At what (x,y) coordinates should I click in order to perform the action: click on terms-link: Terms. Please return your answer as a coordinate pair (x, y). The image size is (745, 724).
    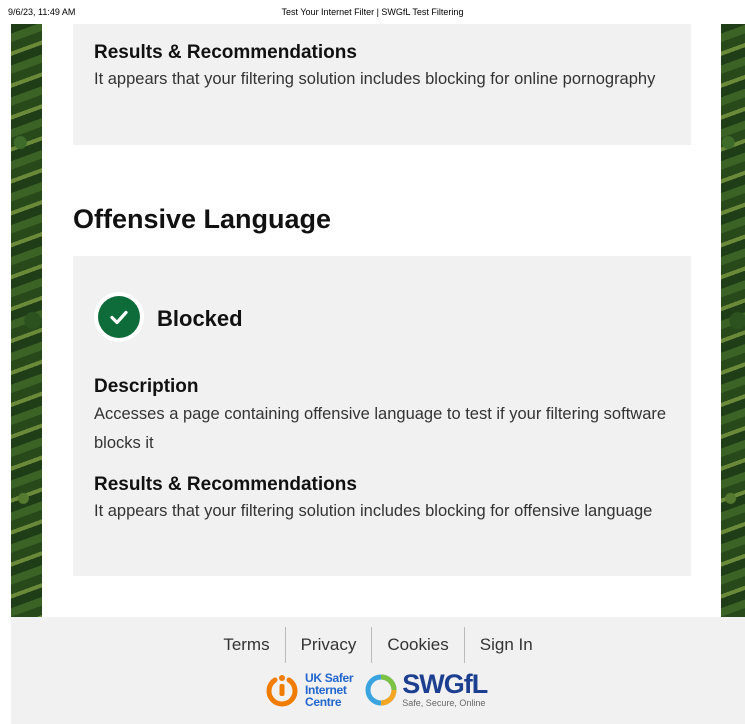
    Looking at the image, I should click on (246, 645).